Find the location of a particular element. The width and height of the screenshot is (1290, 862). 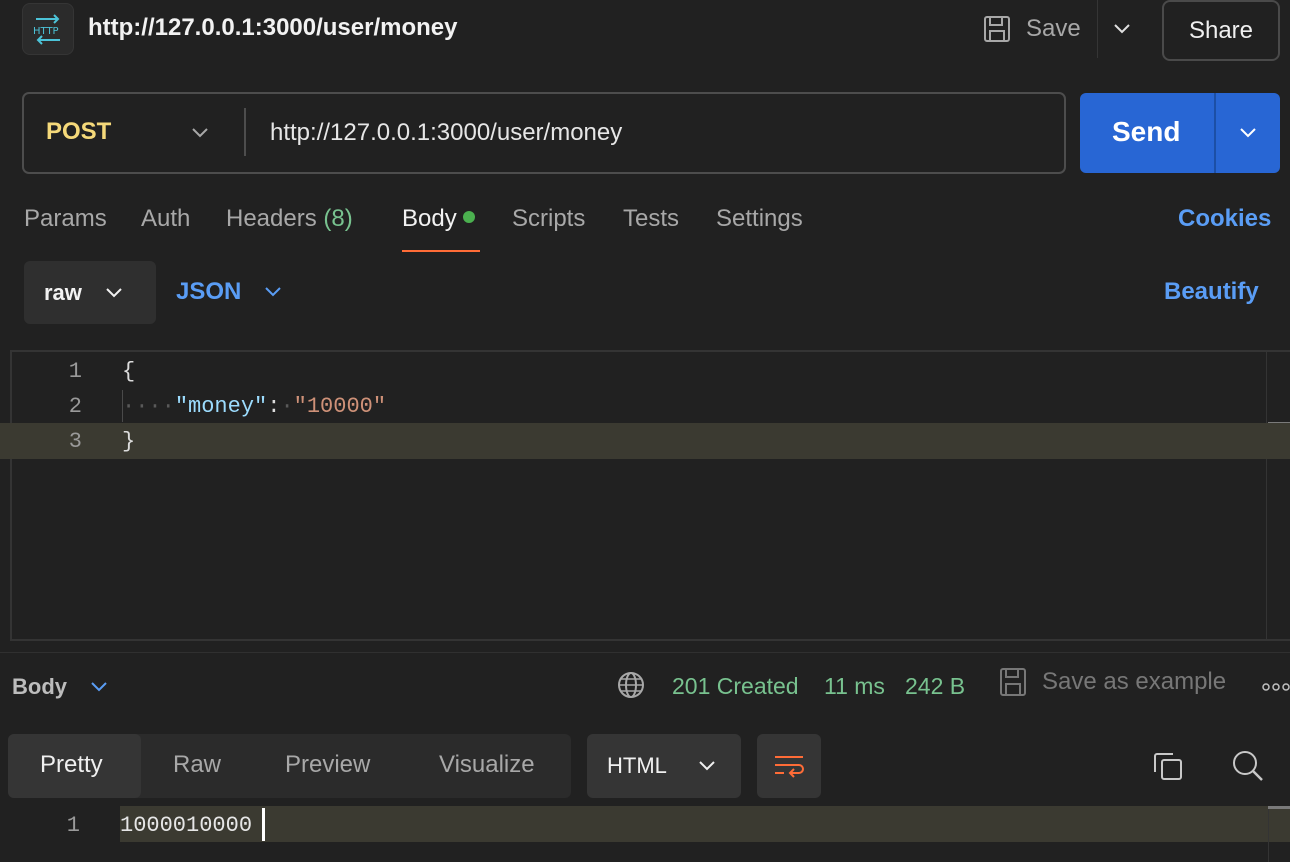

code-line: 1 { is located at coordinates (645, 371).